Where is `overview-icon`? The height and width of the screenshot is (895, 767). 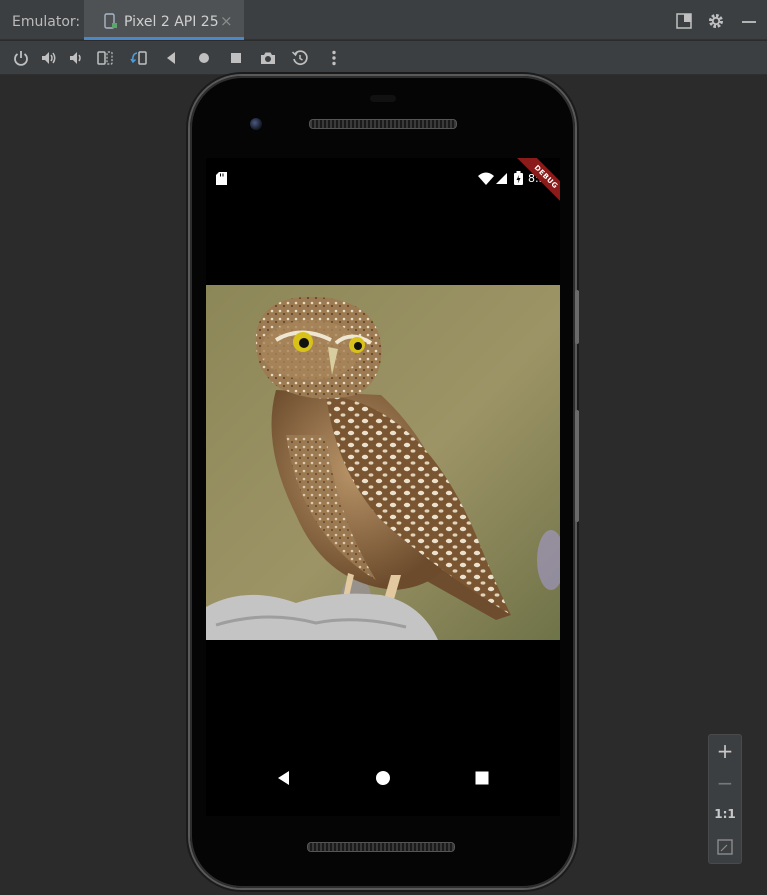
overview-icon is located at coordinates (236, 58).